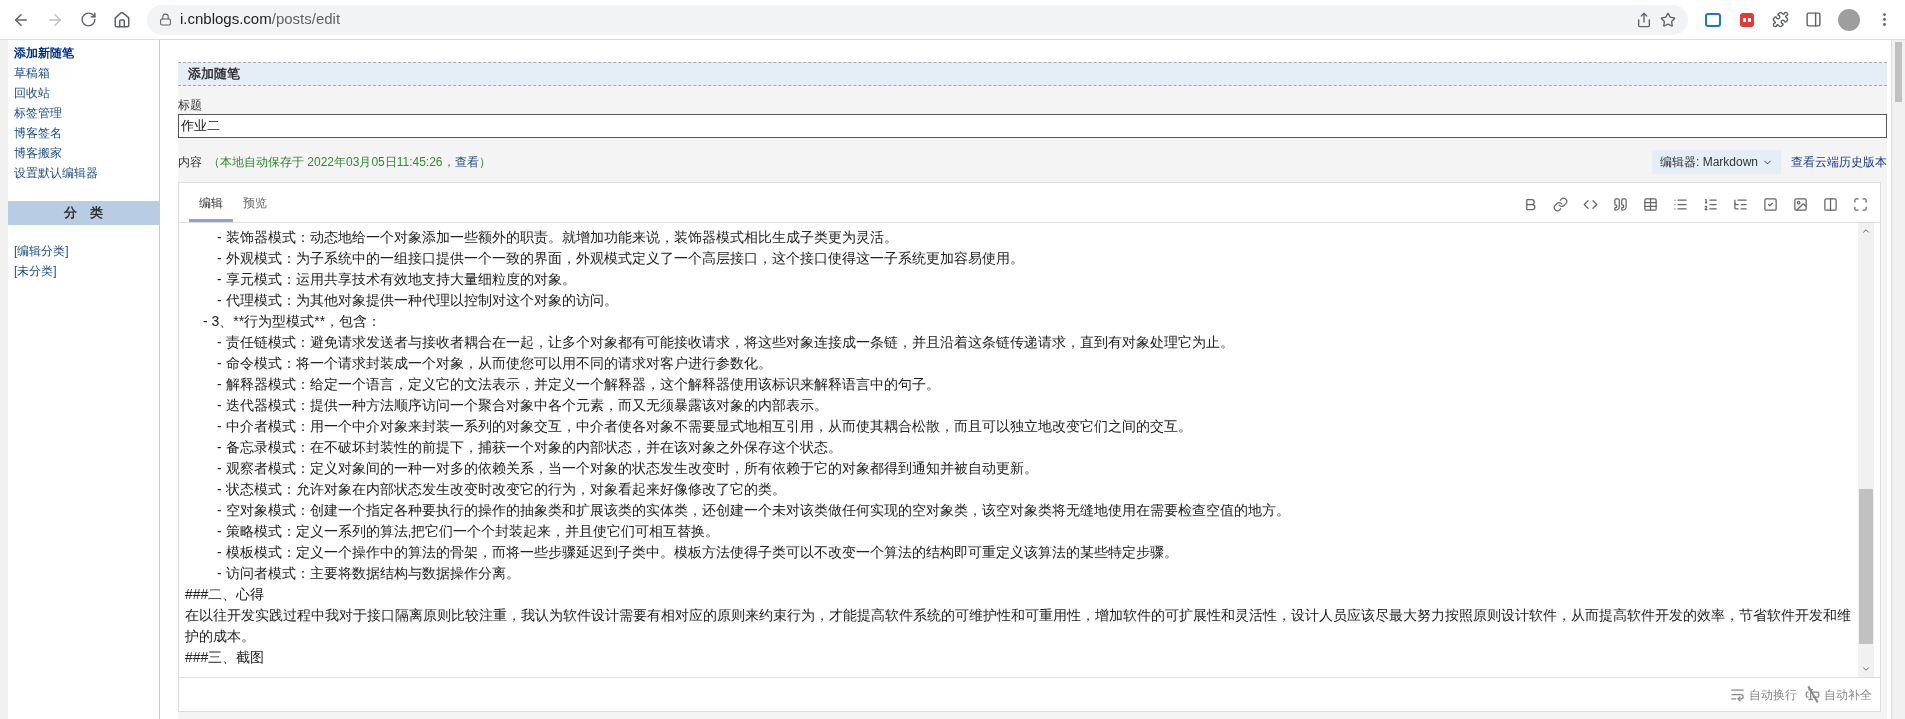 The image size is (1905, 719). What do you see at coordinates (1032, 74) in the screenshot?
I see `panel-header: 添加随笔` at bounding box center [1032, 74].